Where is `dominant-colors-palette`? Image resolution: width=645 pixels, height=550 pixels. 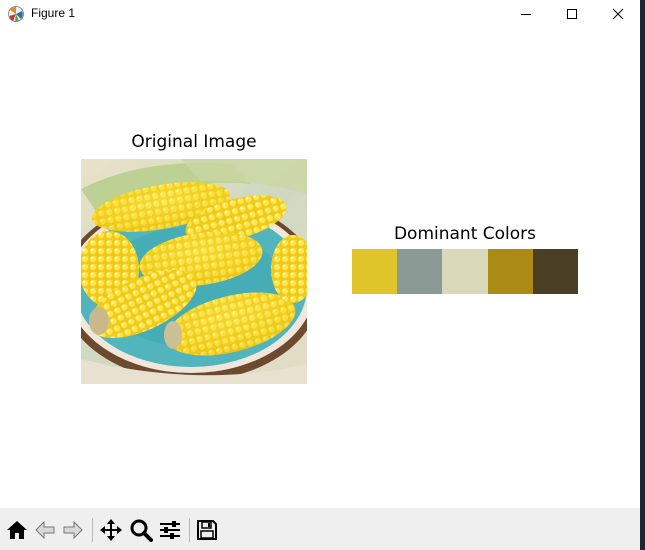 dominant-colors-palette is located at coordinates (465, 271).